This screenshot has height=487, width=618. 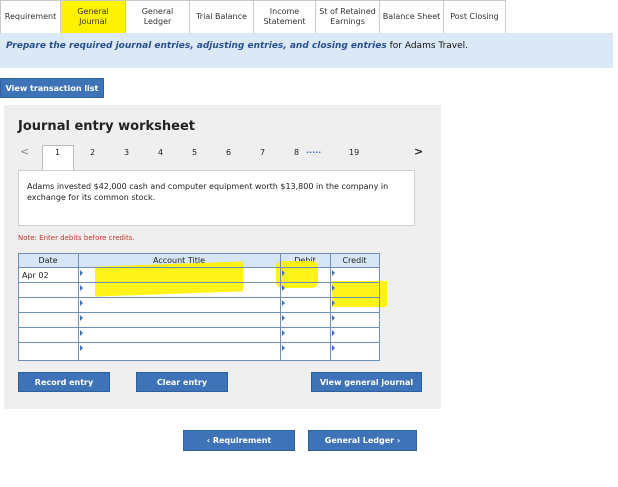 I want to click on tab-trial-balance: Trial Balance, so click(x=222, y=17).